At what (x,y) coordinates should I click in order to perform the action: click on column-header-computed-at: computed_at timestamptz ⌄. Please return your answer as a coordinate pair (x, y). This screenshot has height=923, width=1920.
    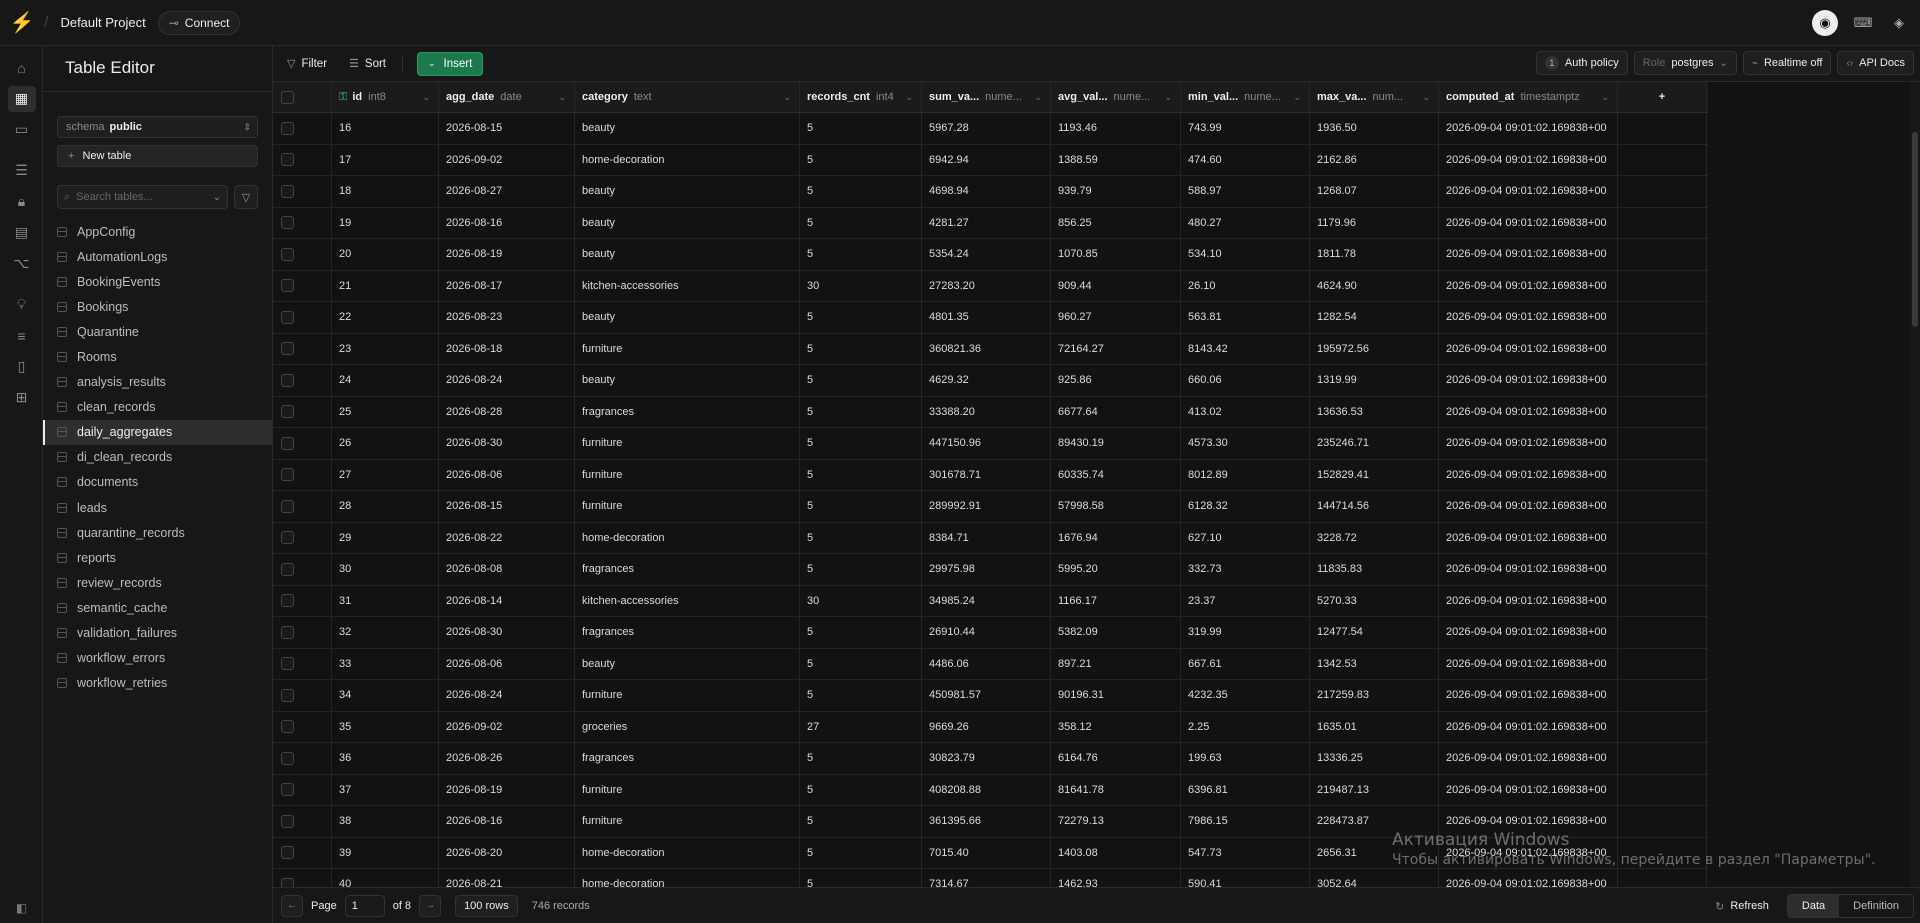
    Looking at the image, I should click on (1528, 97).